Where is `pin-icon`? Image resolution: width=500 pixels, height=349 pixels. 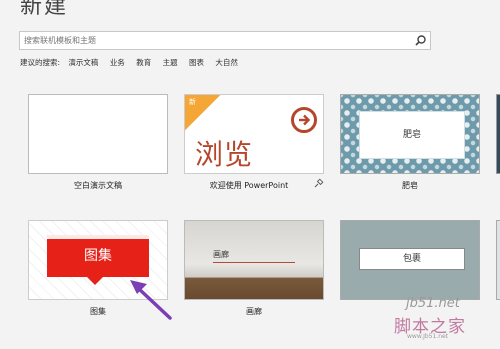
pin-icon is located at coordinates (319, 183).